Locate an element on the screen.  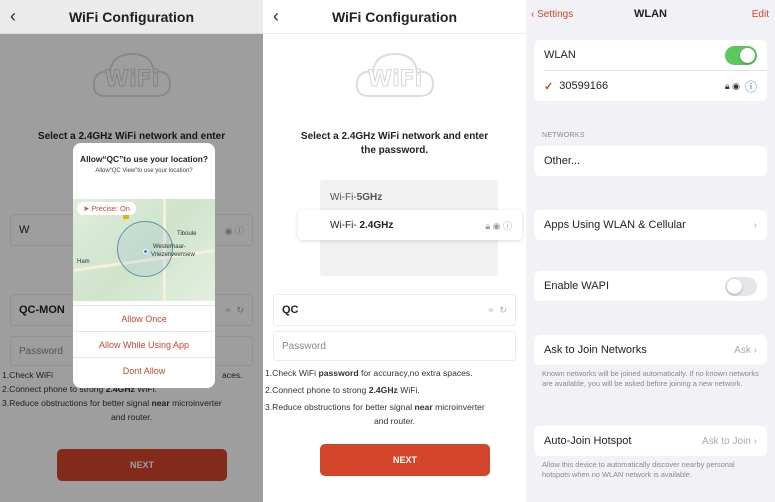
tip2-bold: 2.4GHz is located at coordinates (383, 390).